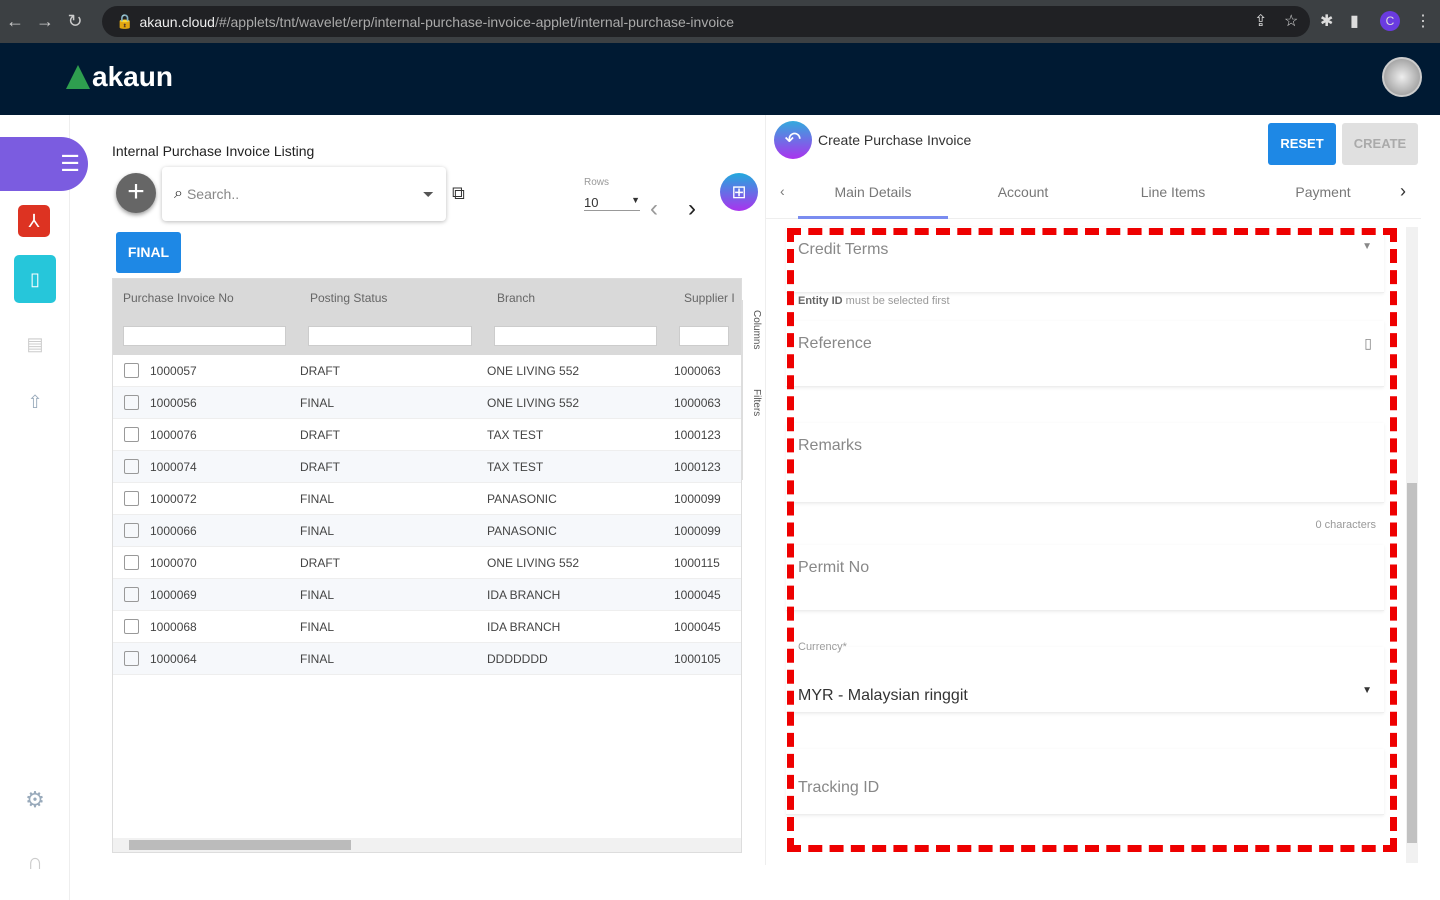 The image size is (1440, 900). What do you see at coordinates (458, 193) in the screenshot?
I see `export-icon: ⧉` at bounding box center [458, 193].